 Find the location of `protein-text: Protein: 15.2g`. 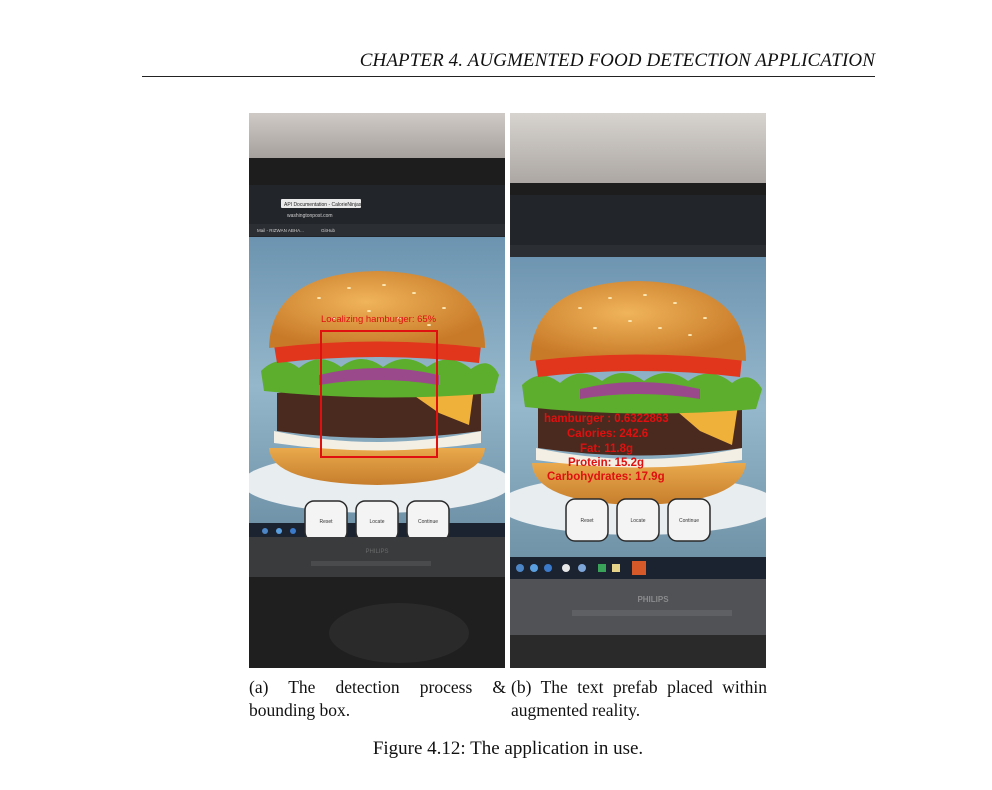

protein-text: Protein: 15.2g is located at coordinates (606, 463).